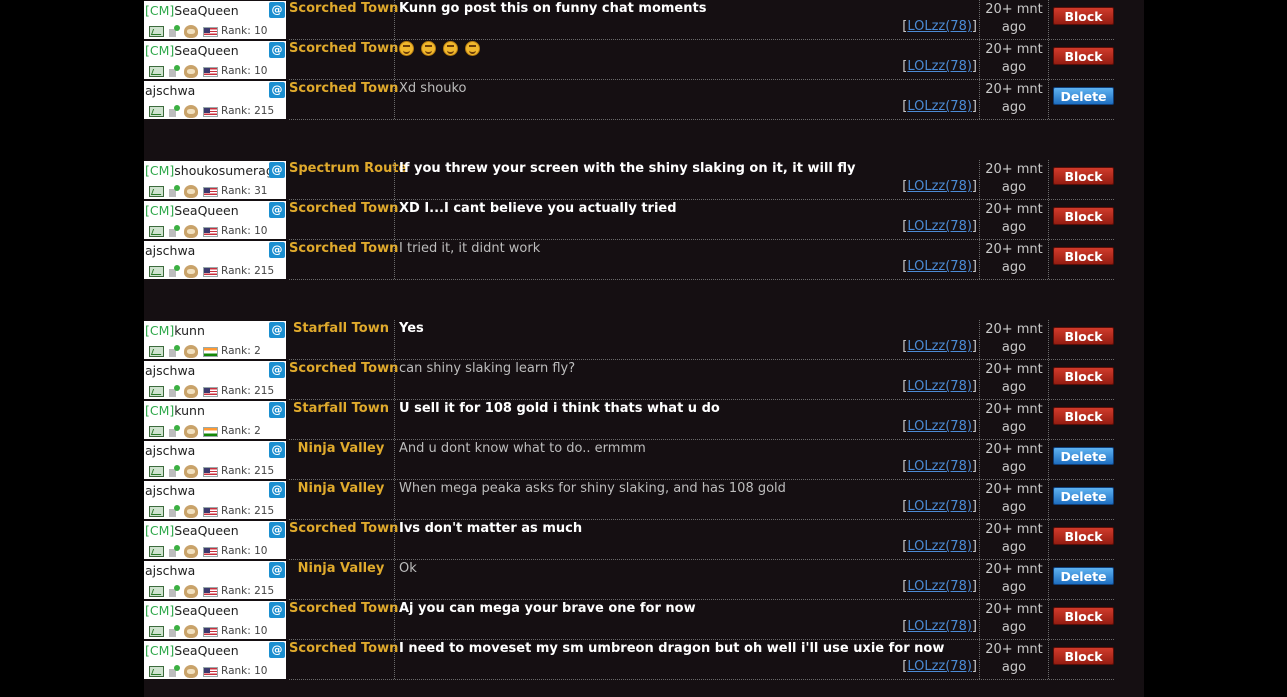 This screenshot has height=697, width=1287. I want to click on username: [CM]kunn, so click(175, 330).